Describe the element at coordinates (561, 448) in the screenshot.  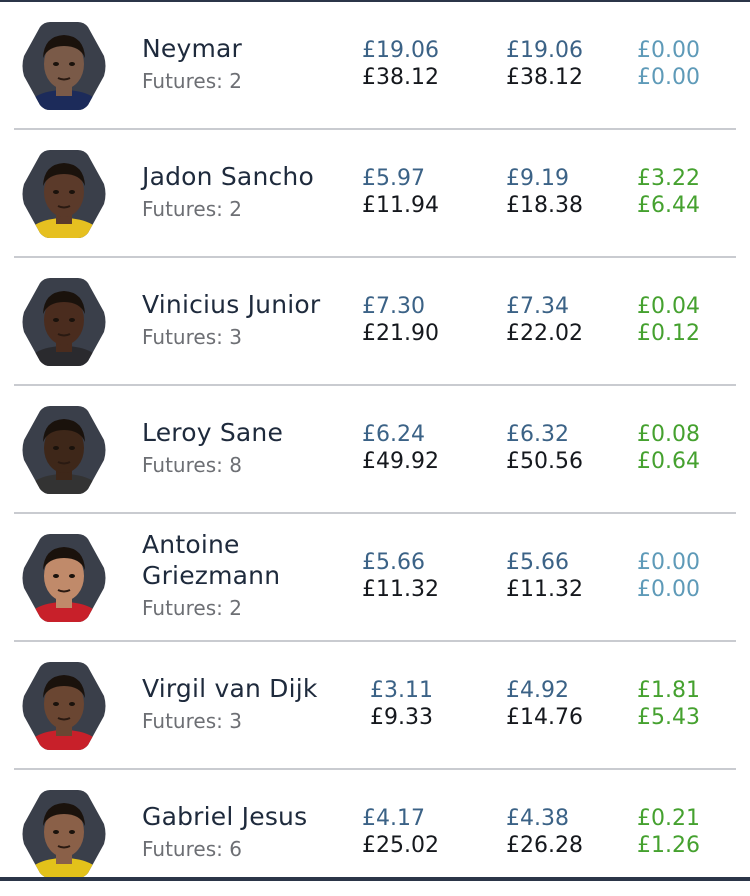
I see `value-column: £6.32 £50.56` at that location.